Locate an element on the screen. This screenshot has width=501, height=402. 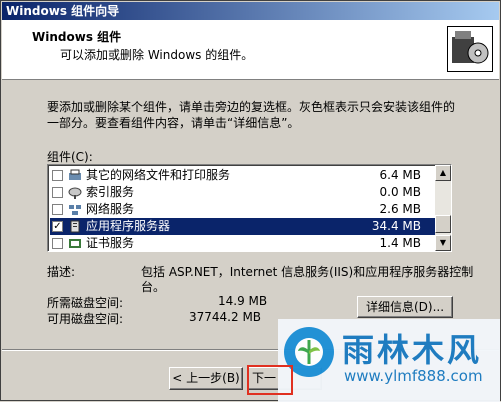
watermark-url: www.ylmf888.com is located at coordinates (413, 376).